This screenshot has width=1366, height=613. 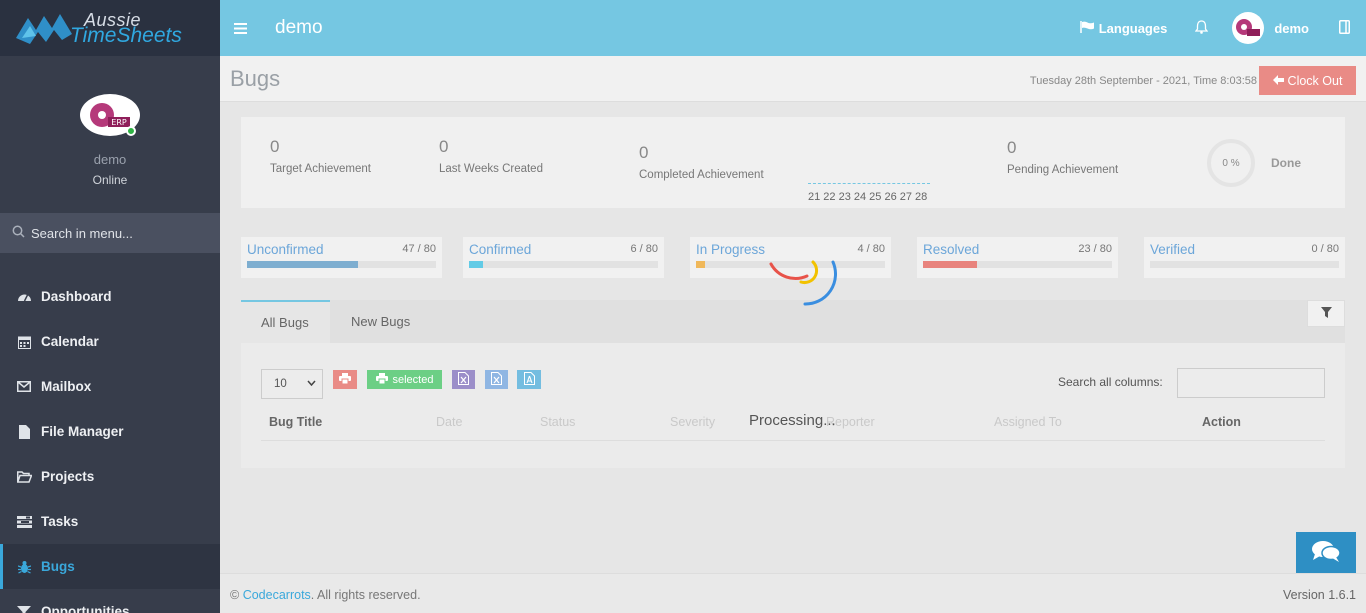 I want to click on online-status-dot, so click(x=131, y=131).